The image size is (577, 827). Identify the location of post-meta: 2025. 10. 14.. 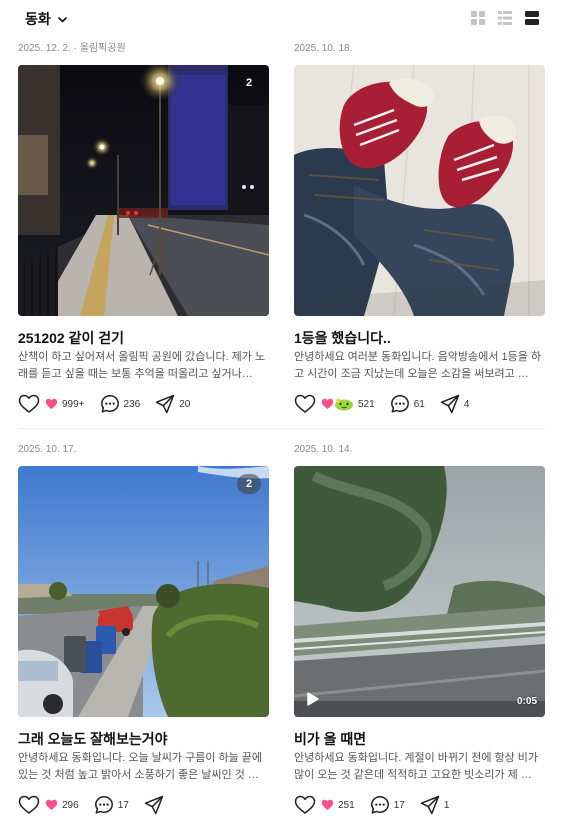
(323, 449).